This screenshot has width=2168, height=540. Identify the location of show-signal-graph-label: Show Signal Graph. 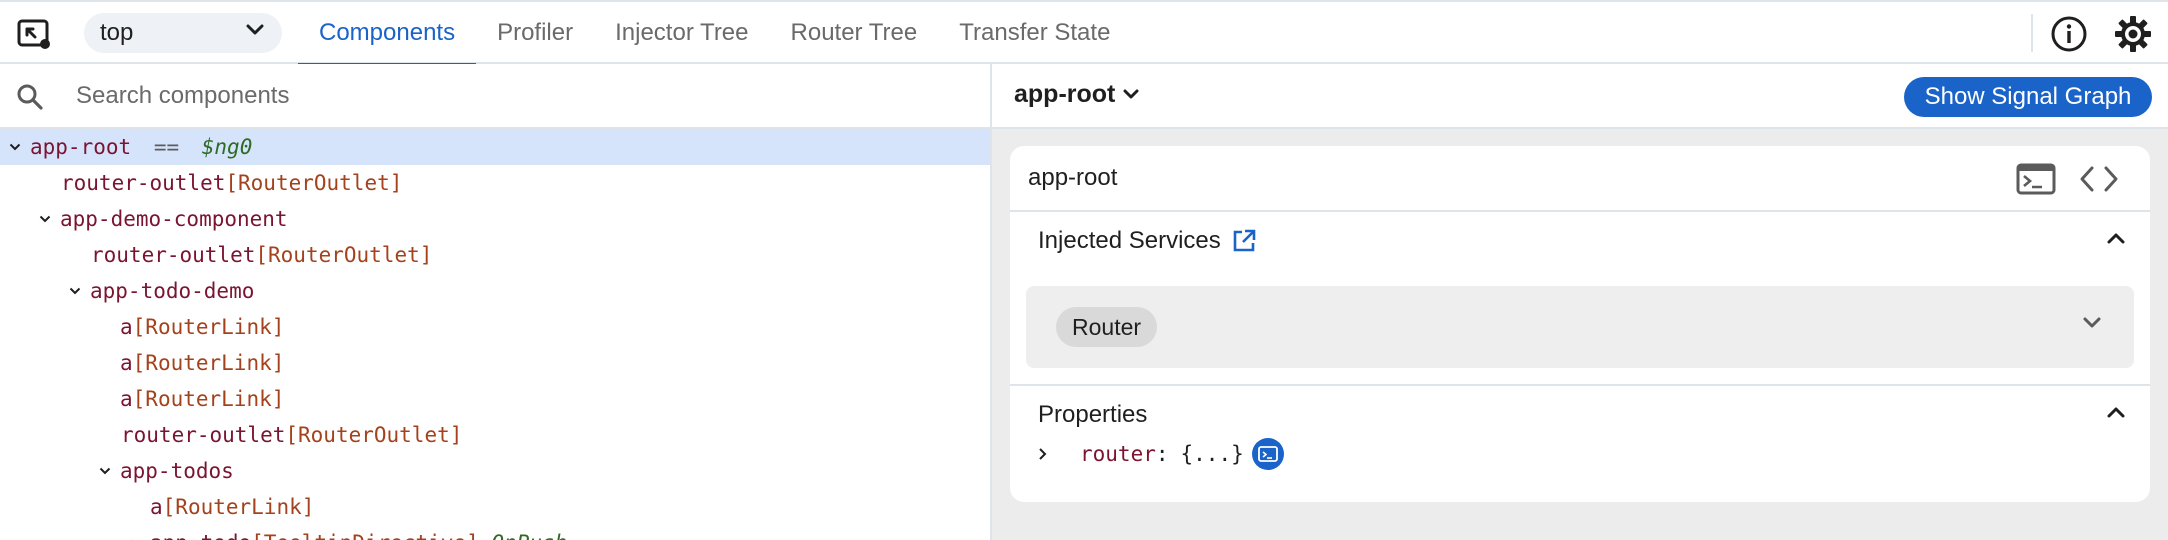
(2028, 96).